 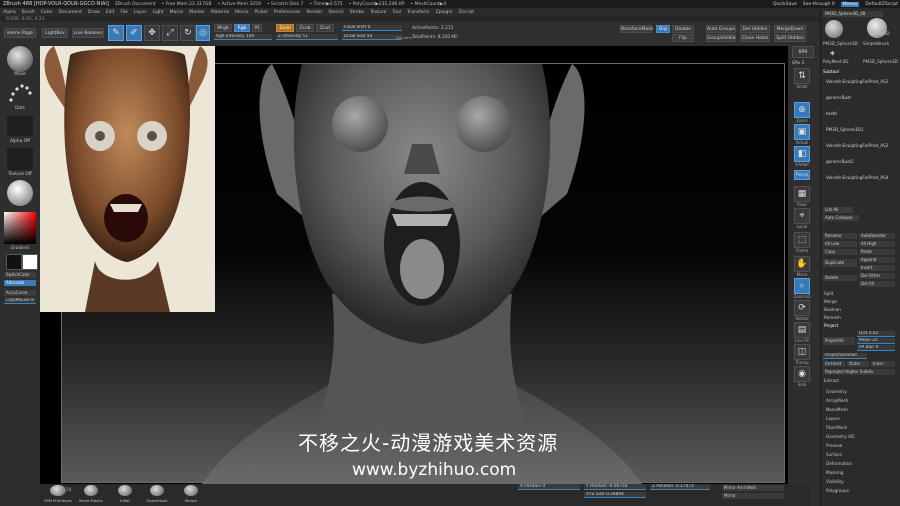 What do you see at coordinates (838, 210) in the screenshot?
I see `list-all-button: List All` at bounding box center [838, 210].